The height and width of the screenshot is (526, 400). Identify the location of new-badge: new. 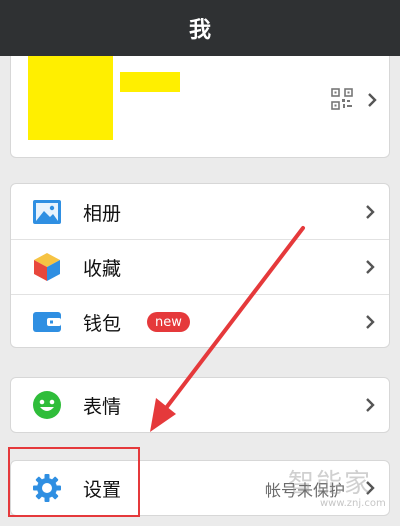
(168, 322).